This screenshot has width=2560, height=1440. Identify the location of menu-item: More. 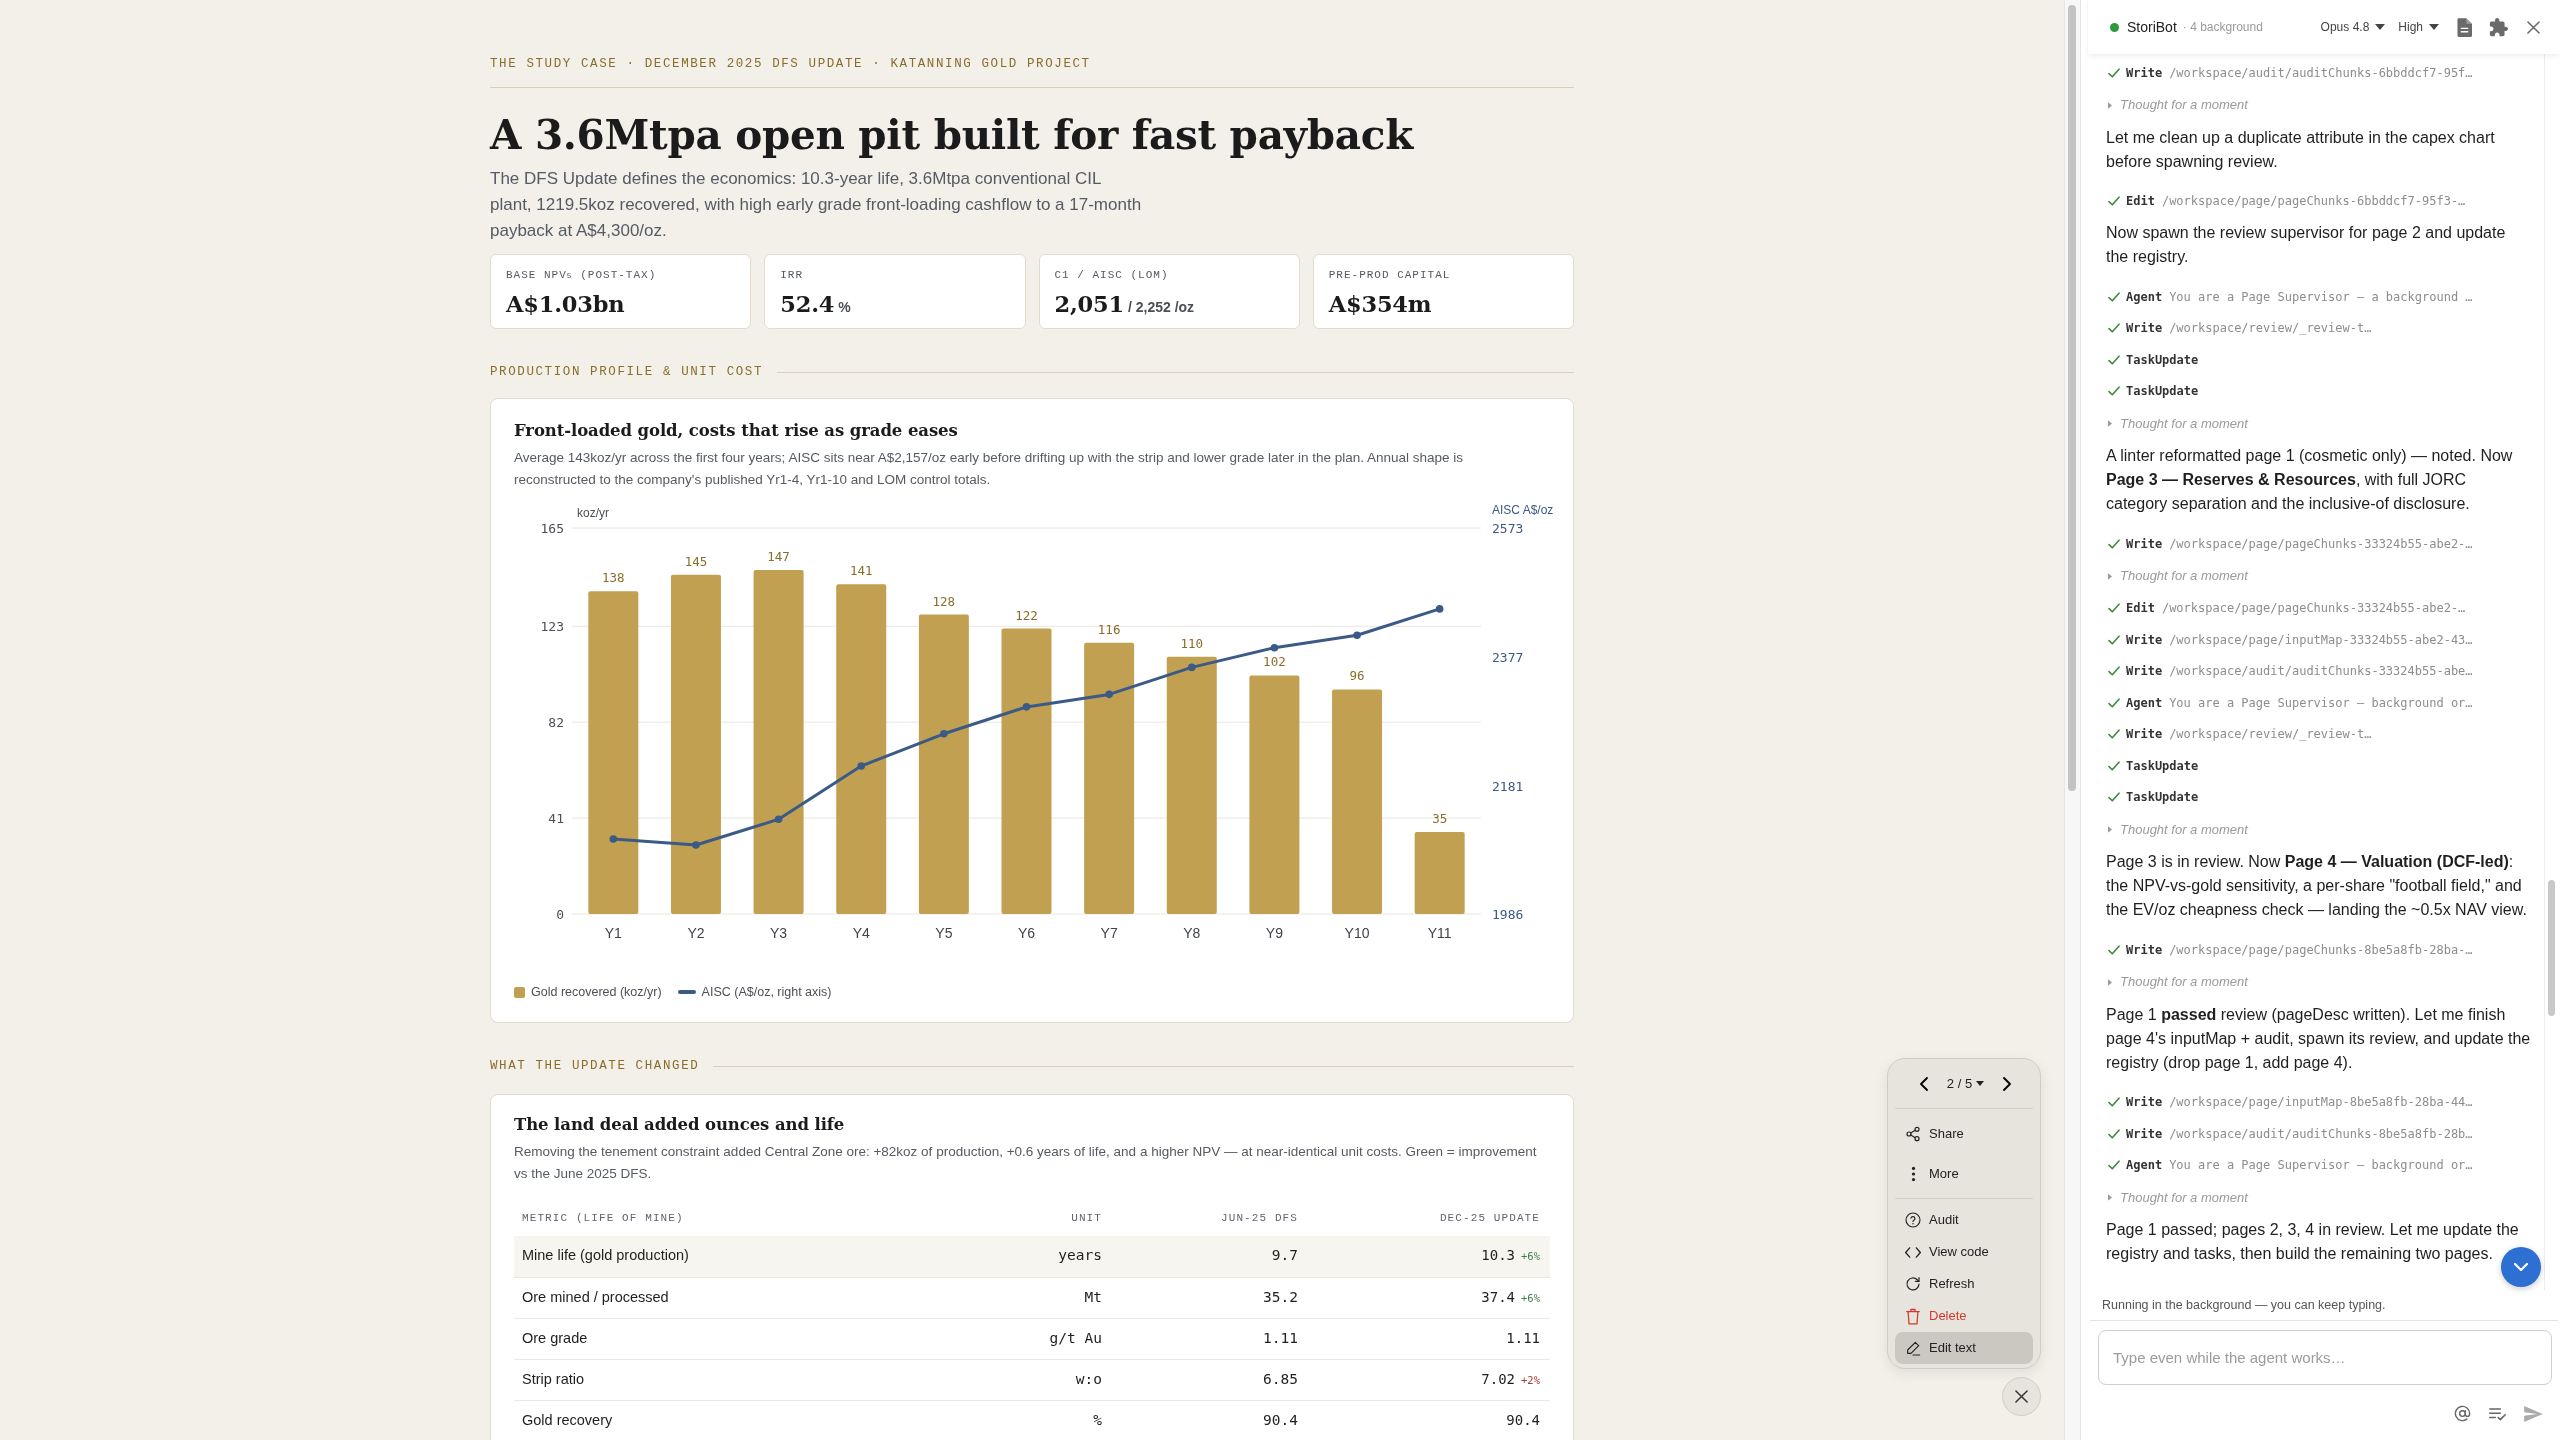
(1964, 1174).